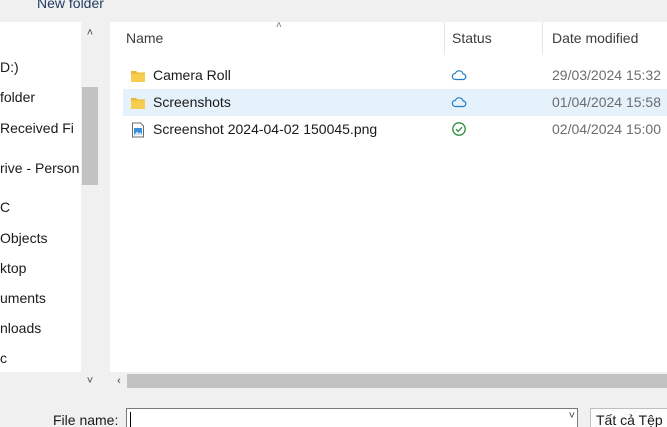 The width and height of the screenshot is (667, 427). I want to click on file-row: Camera Roll 29/03/2024 15:32, so click(395, 75).